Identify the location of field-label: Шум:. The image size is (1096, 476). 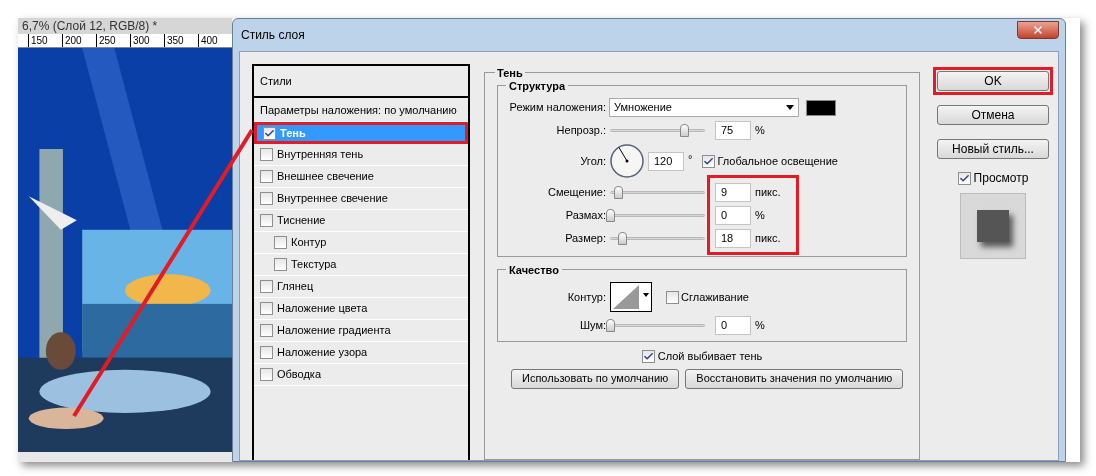
(592, 326).